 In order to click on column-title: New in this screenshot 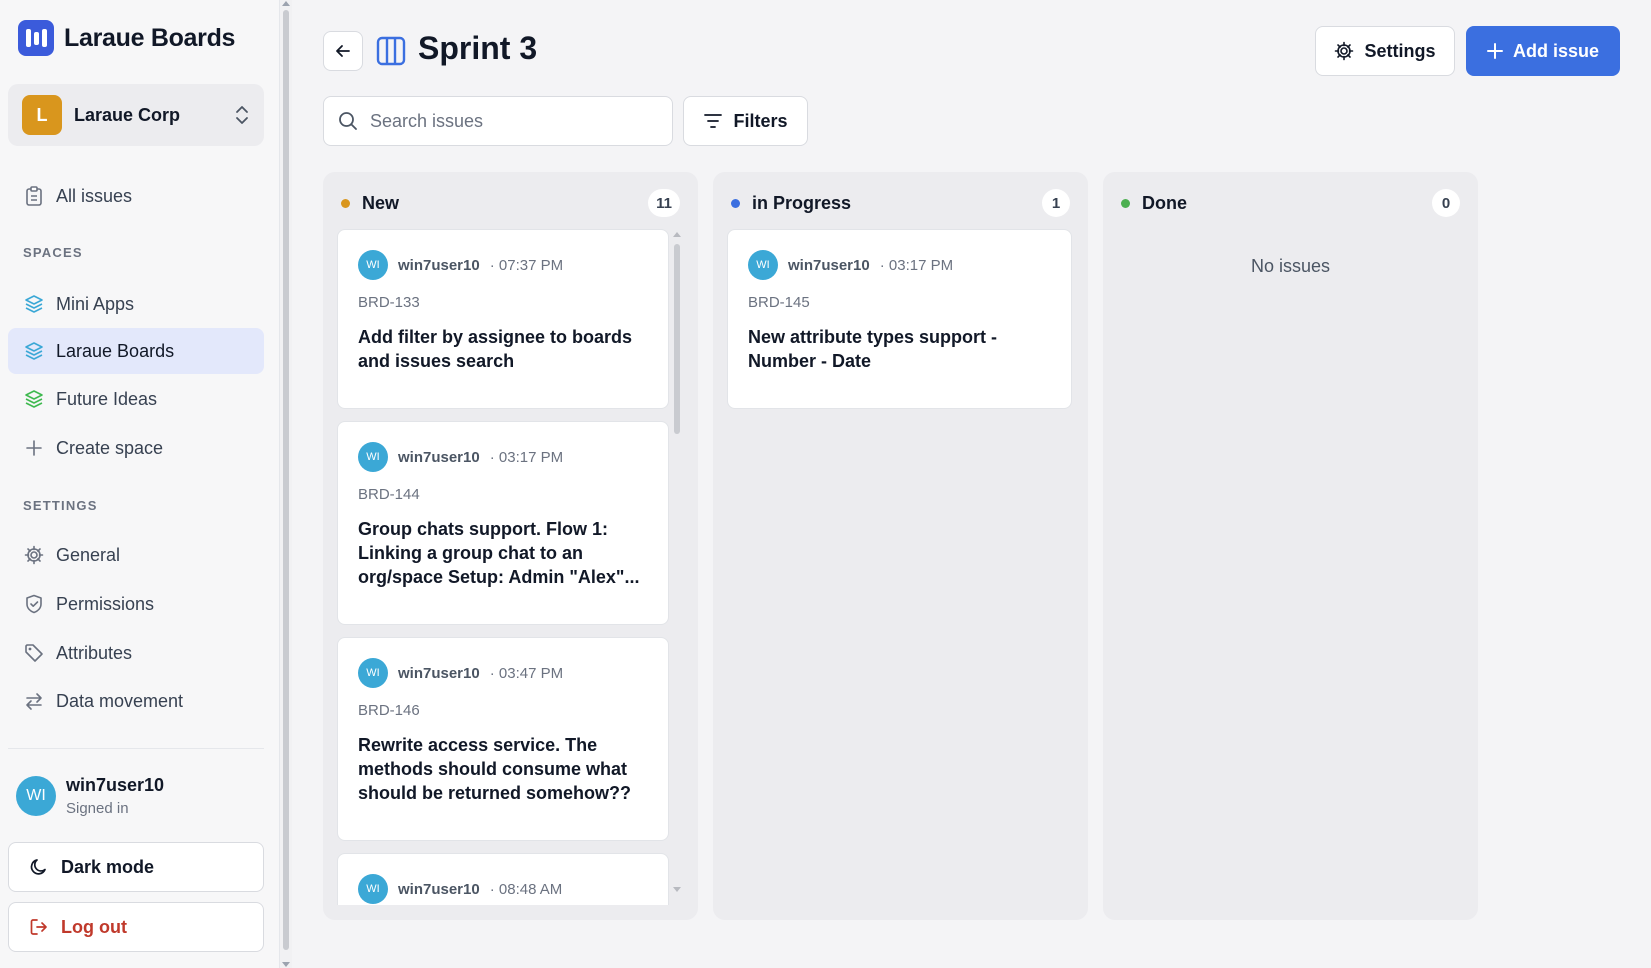, I will do `click(381, 202)`.